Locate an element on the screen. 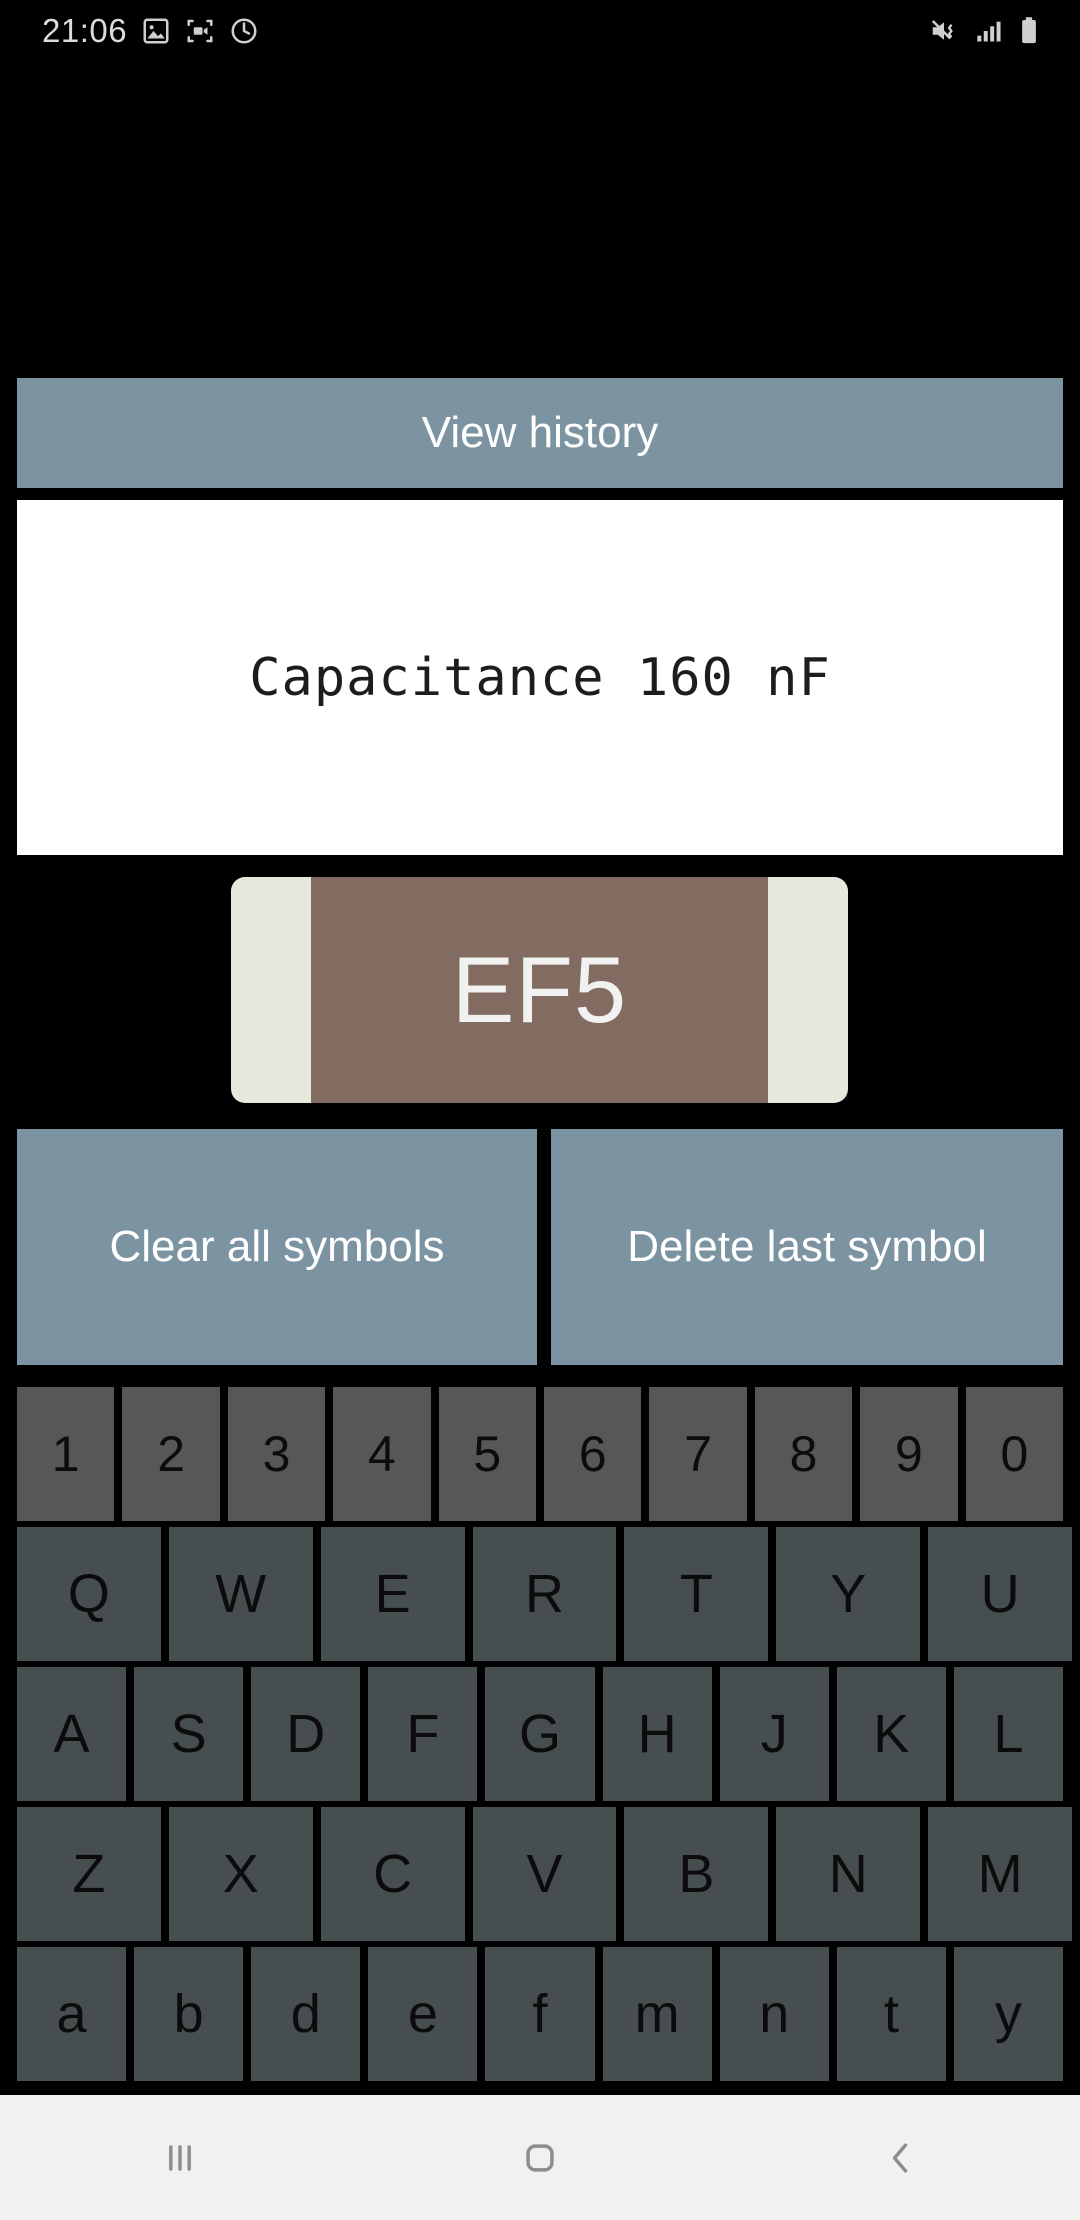 This screenshot has height=2220, width=1080. key-D: D is located at coordinates (306, 1734).